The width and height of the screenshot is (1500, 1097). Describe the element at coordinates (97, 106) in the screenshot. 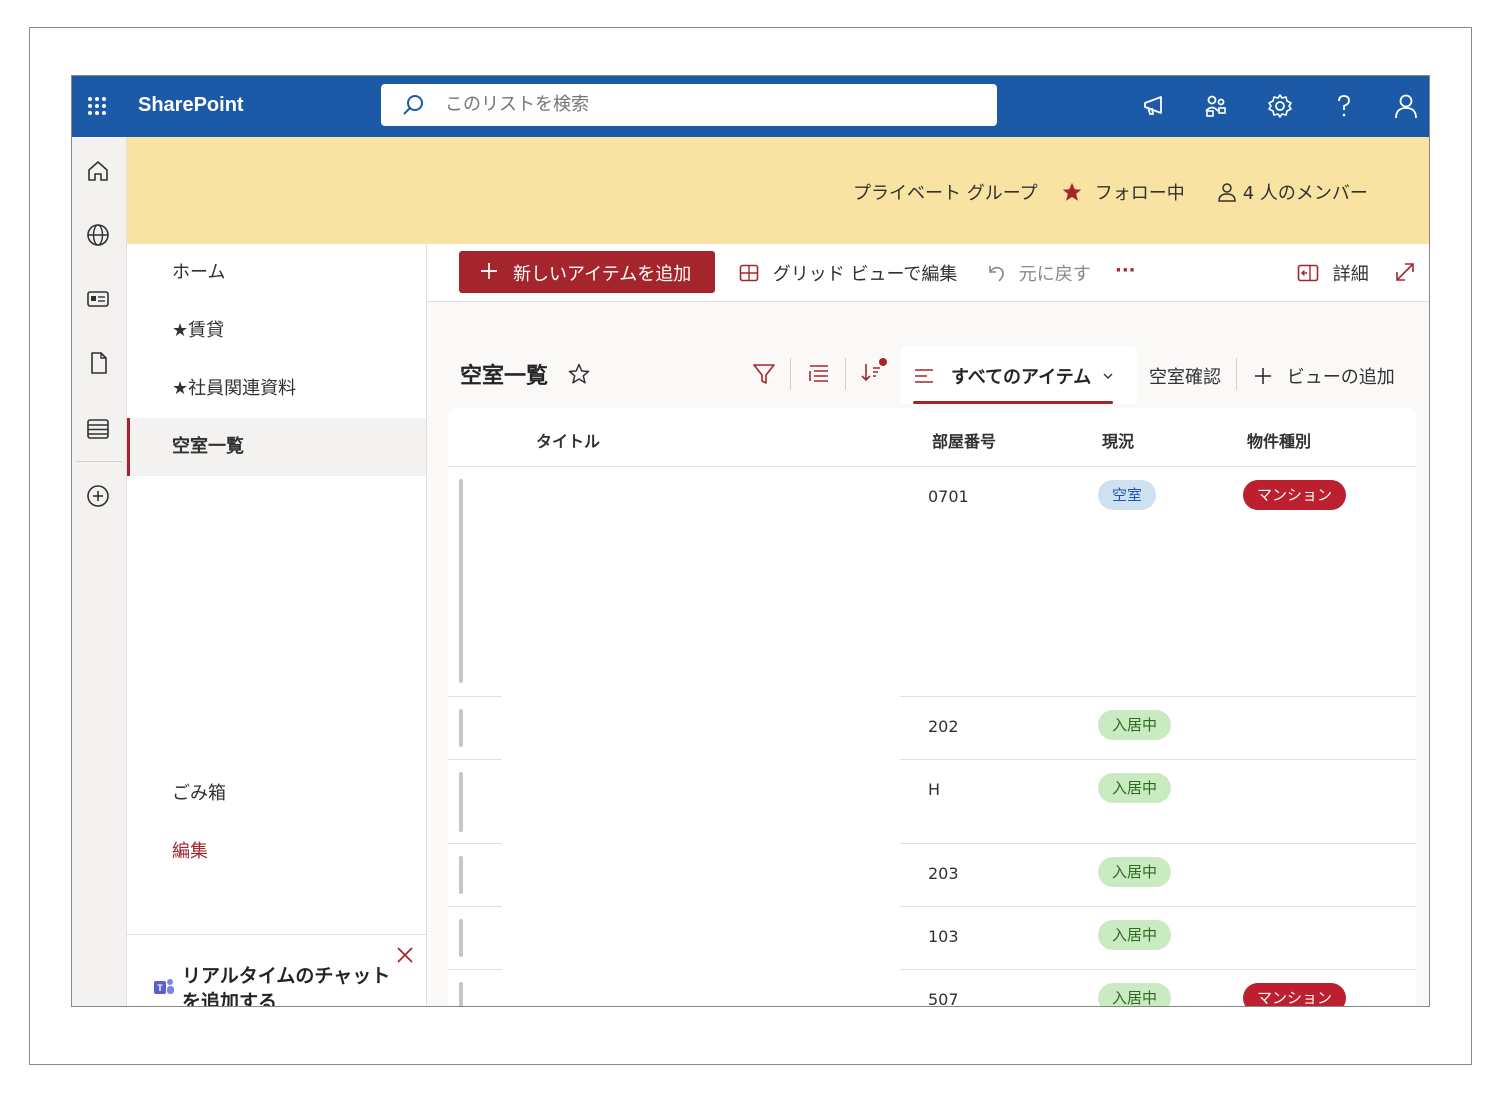

I see `app-launcher-icon` at that location.